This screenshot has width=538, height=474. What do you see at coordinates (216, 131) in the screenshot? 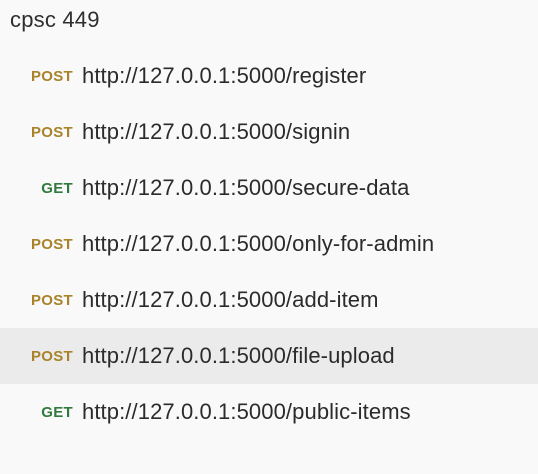
I see `request-url: http://127.0.0.1:5000/signin` at bounding box center [216, 131].